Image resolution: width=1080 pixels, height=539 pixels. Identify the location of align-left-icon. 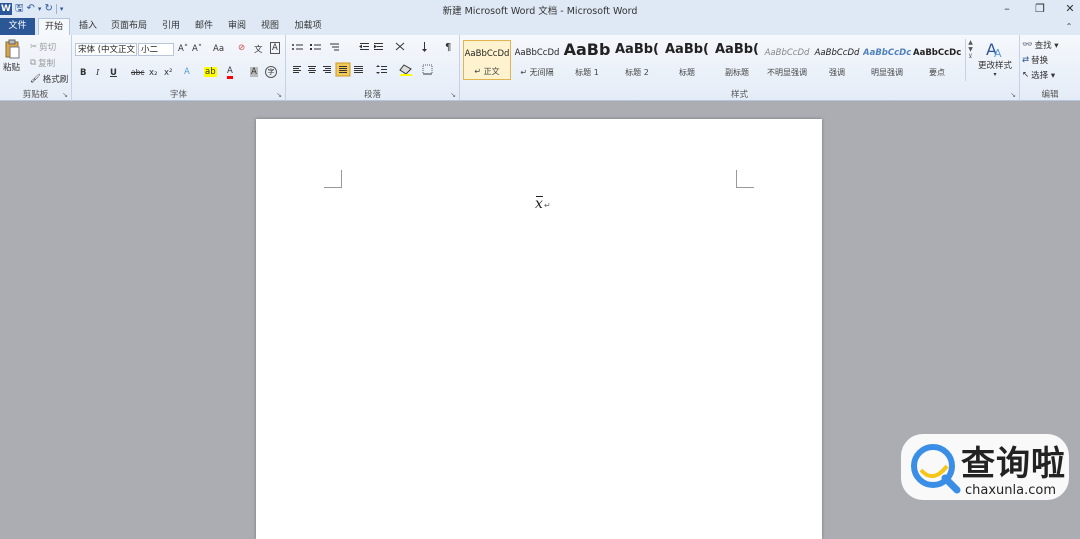
(297, 69).